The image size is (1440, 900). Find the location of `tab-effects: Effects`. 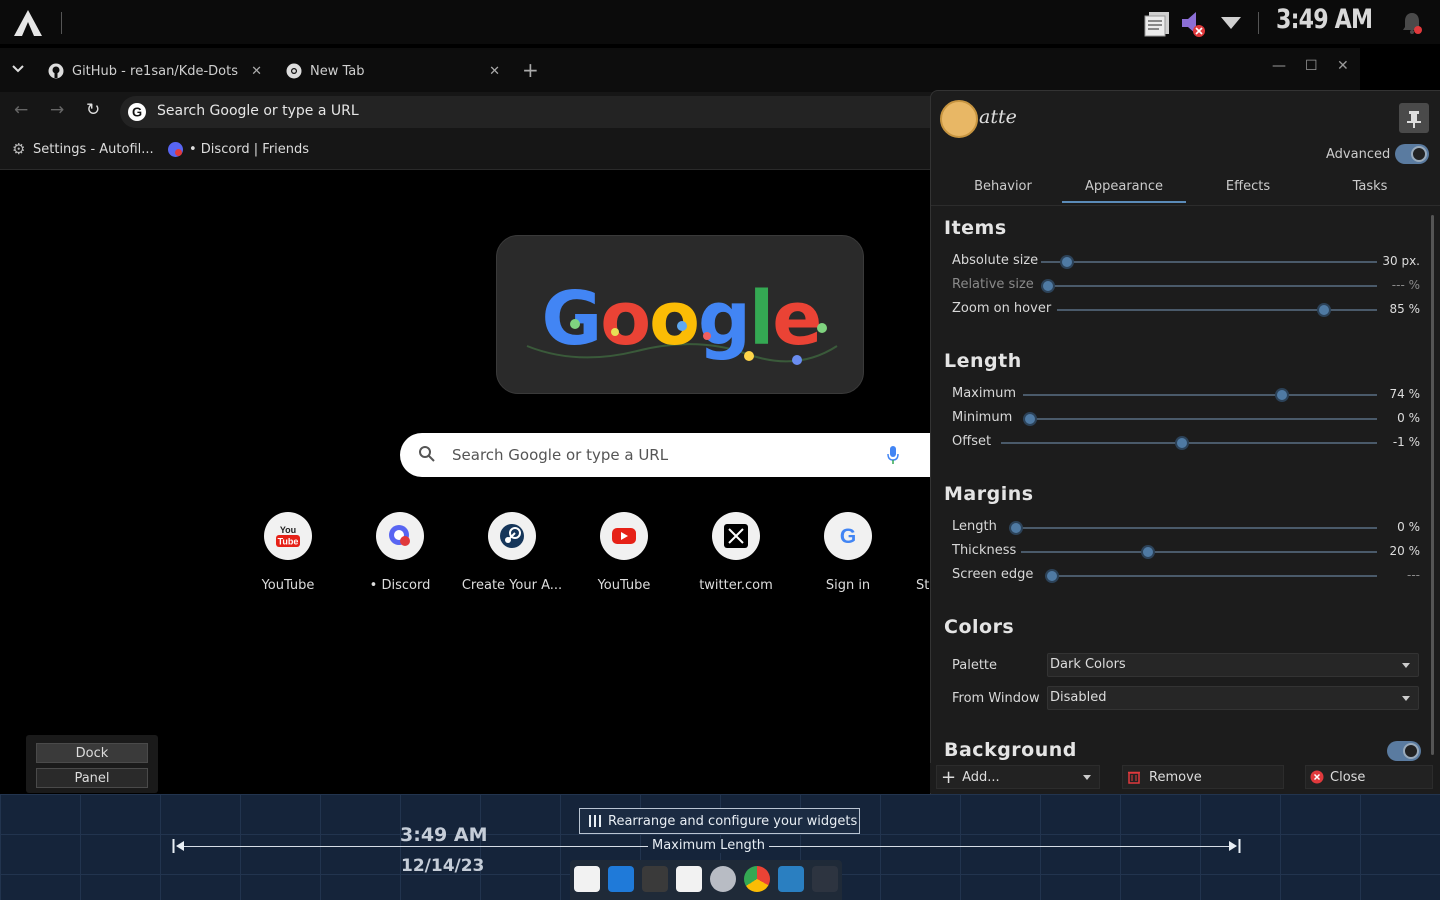

tab-effects: Effects is located at coordinates (1248, 186).